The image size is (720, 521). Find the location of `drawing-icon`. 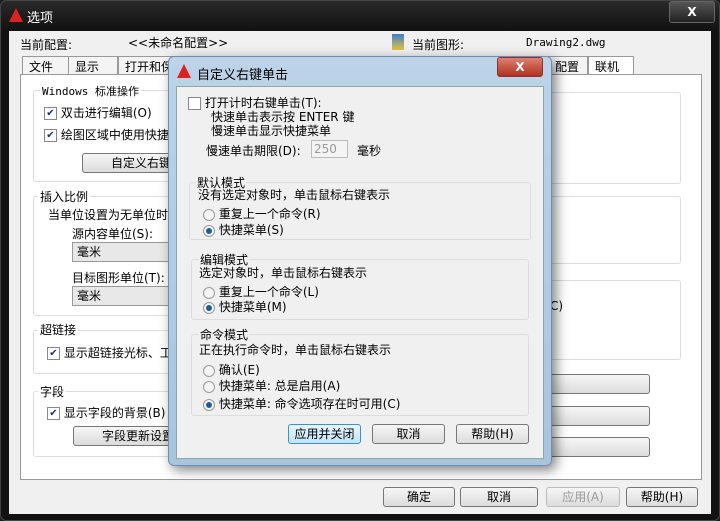

drawing-icon is located at coordinates (398, 42).